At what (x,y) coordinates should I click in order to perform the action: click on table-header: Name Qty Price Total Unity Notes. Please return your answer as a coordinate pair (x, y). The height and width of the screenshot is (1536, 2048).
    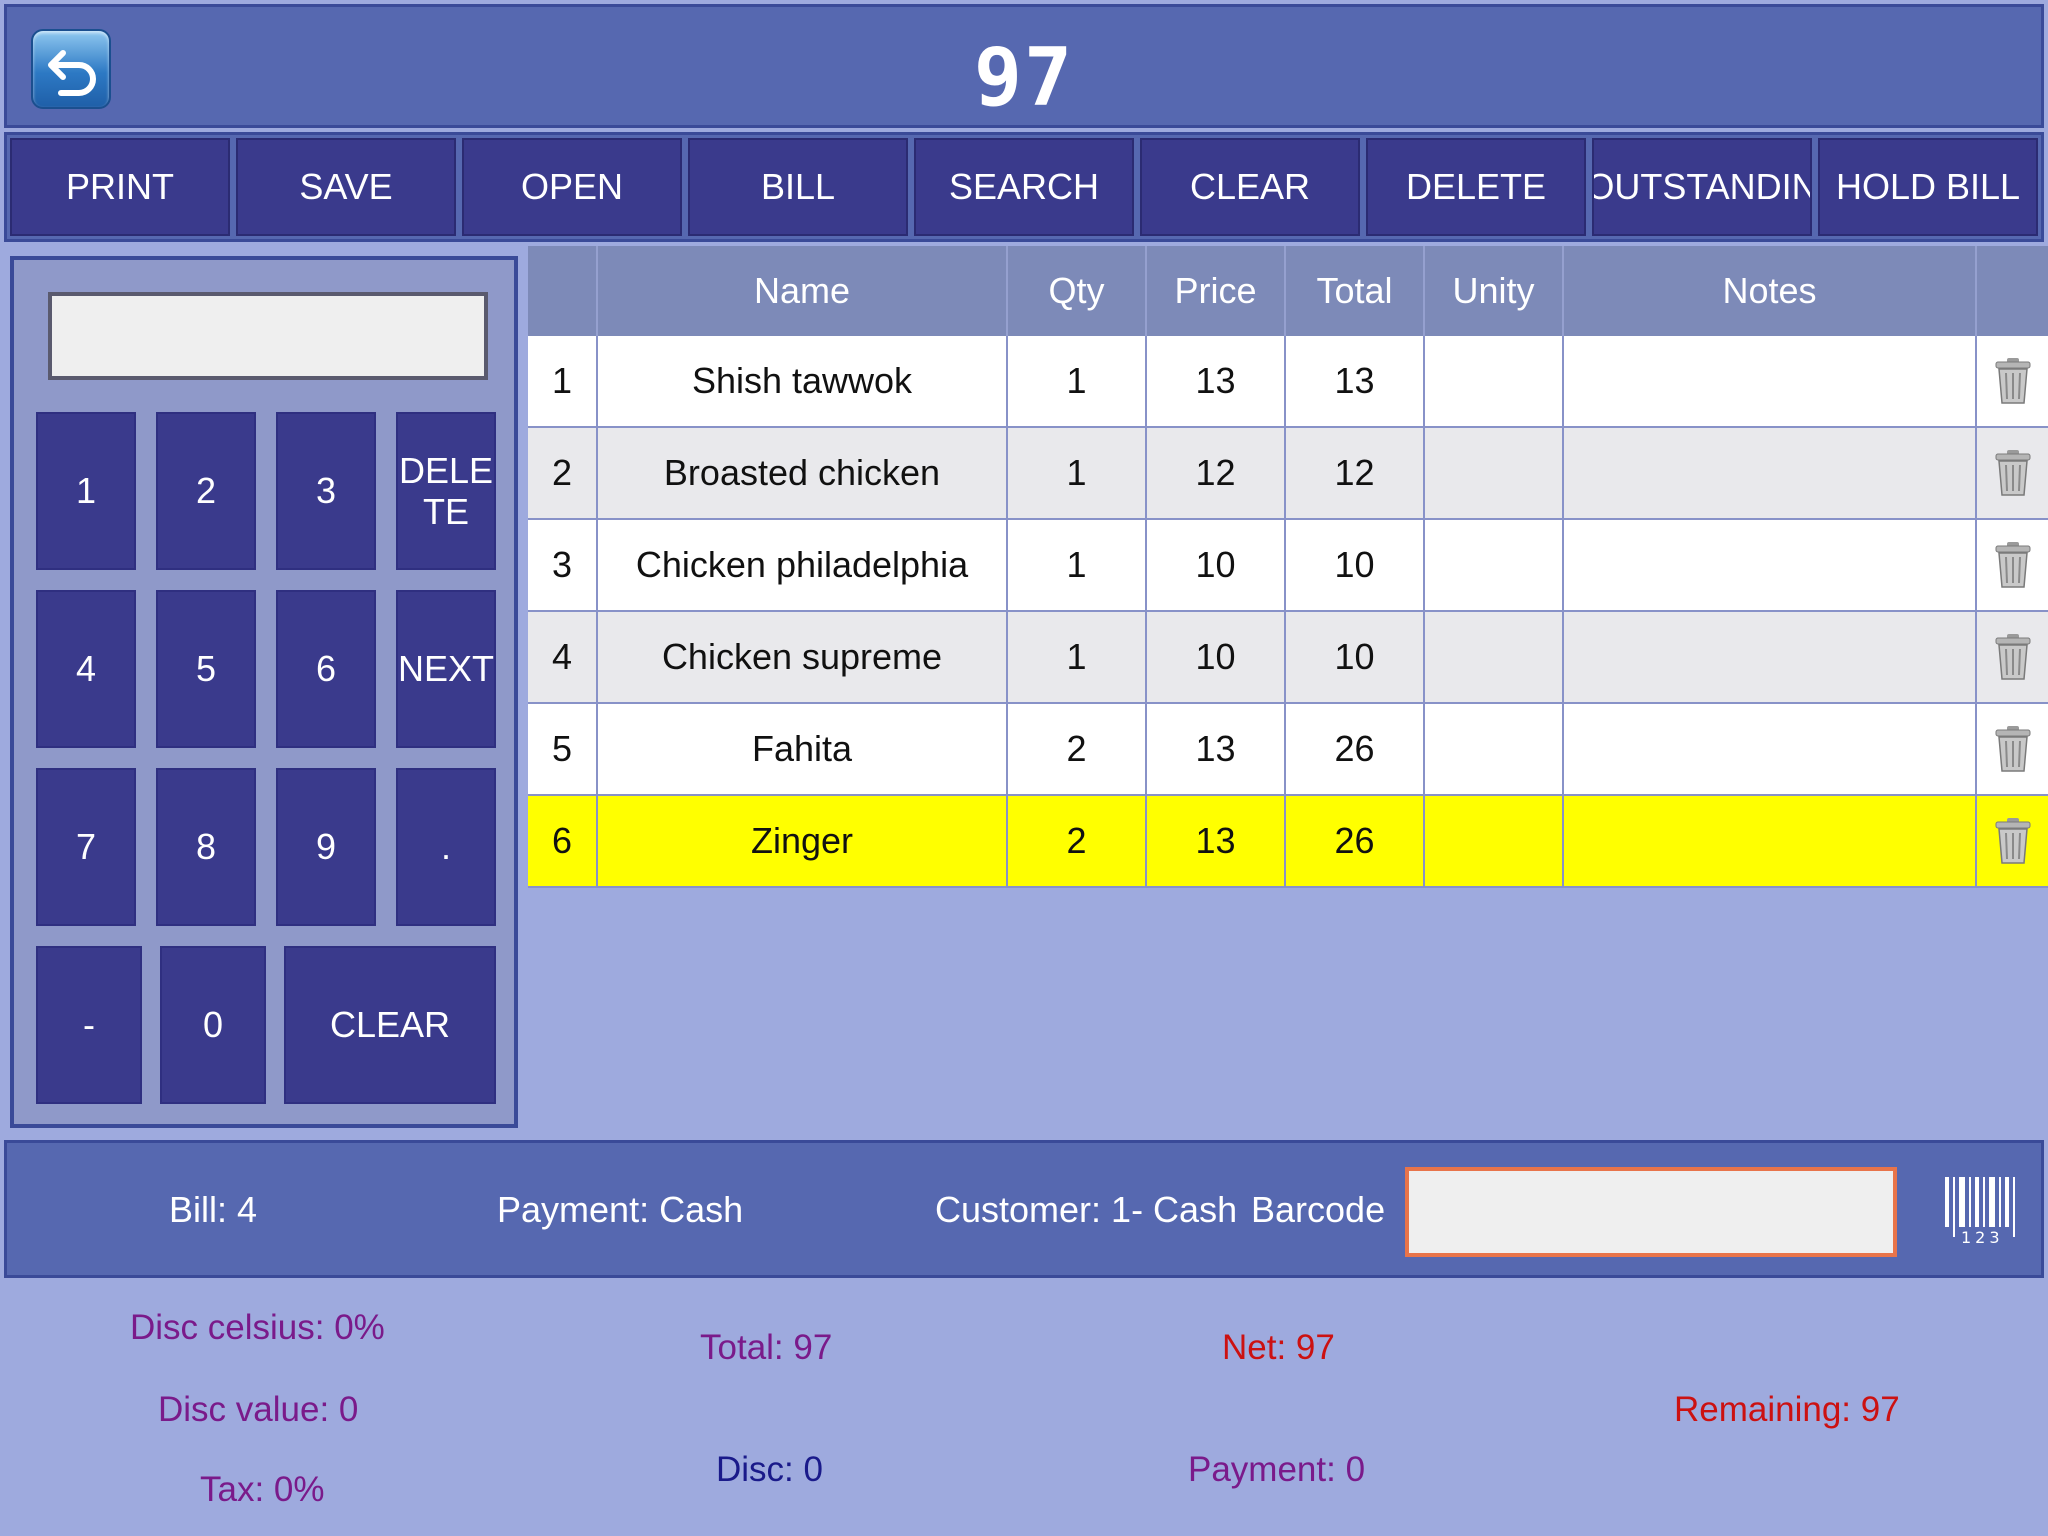
    Looking at the image, I should click on (1288, 291).